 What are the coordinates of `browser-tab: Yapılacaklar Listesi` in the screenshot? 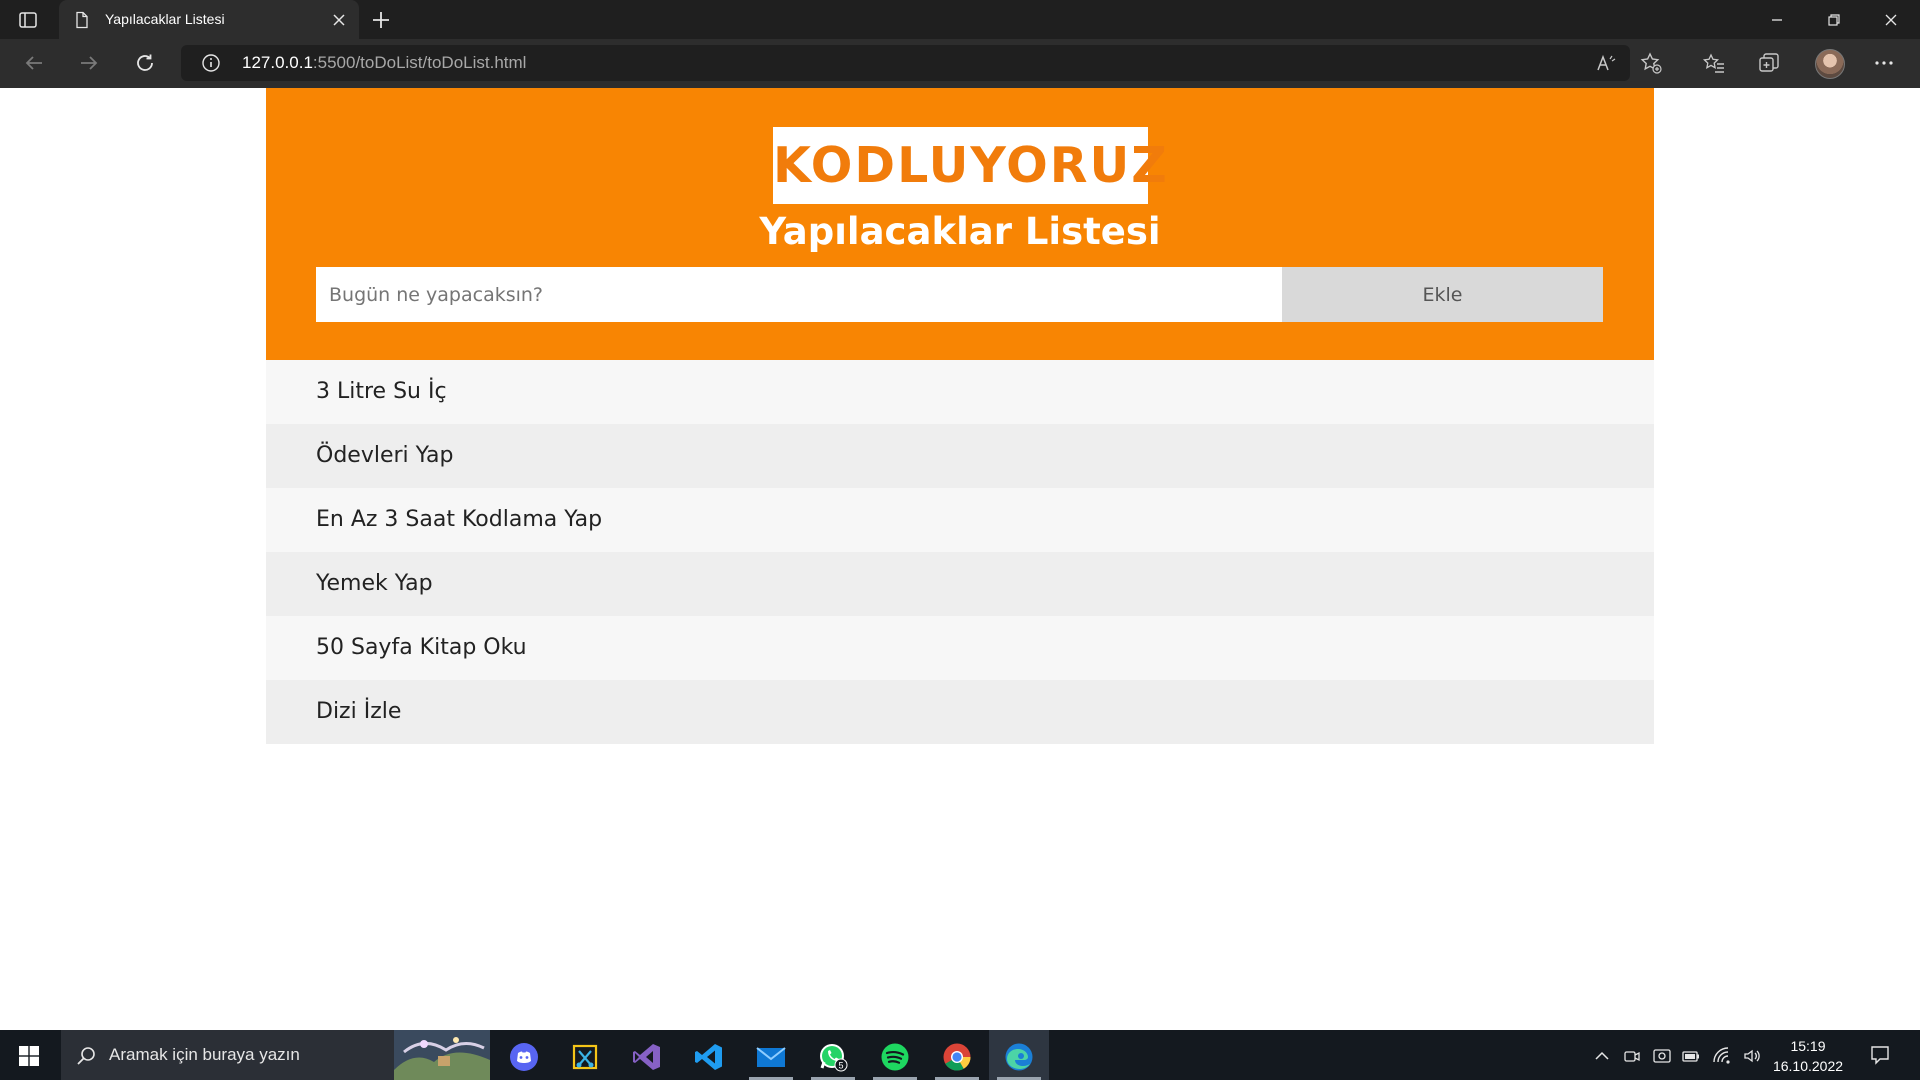 It's located at (209, 20).